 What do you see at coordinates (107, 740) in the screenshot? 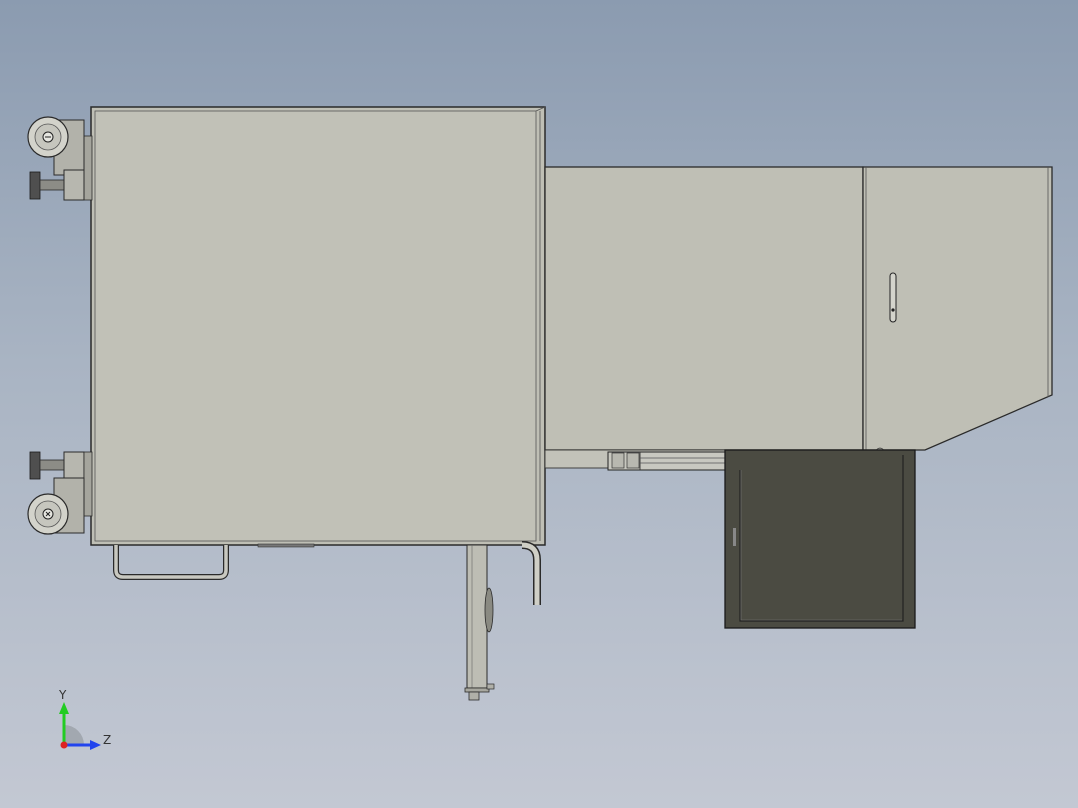
I see `z-axis-label: Z` at bounding box center [107, 740].